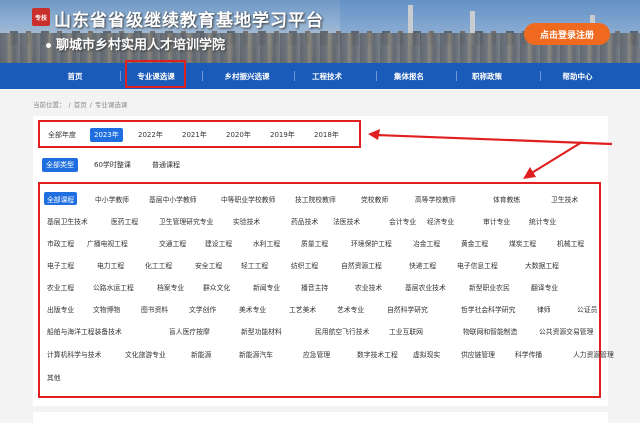 The image size is (640, 423). Describe the element at coordinates (186, 220) in the screenshot. I see `category-option: 卫生管理研究专业` at that location.